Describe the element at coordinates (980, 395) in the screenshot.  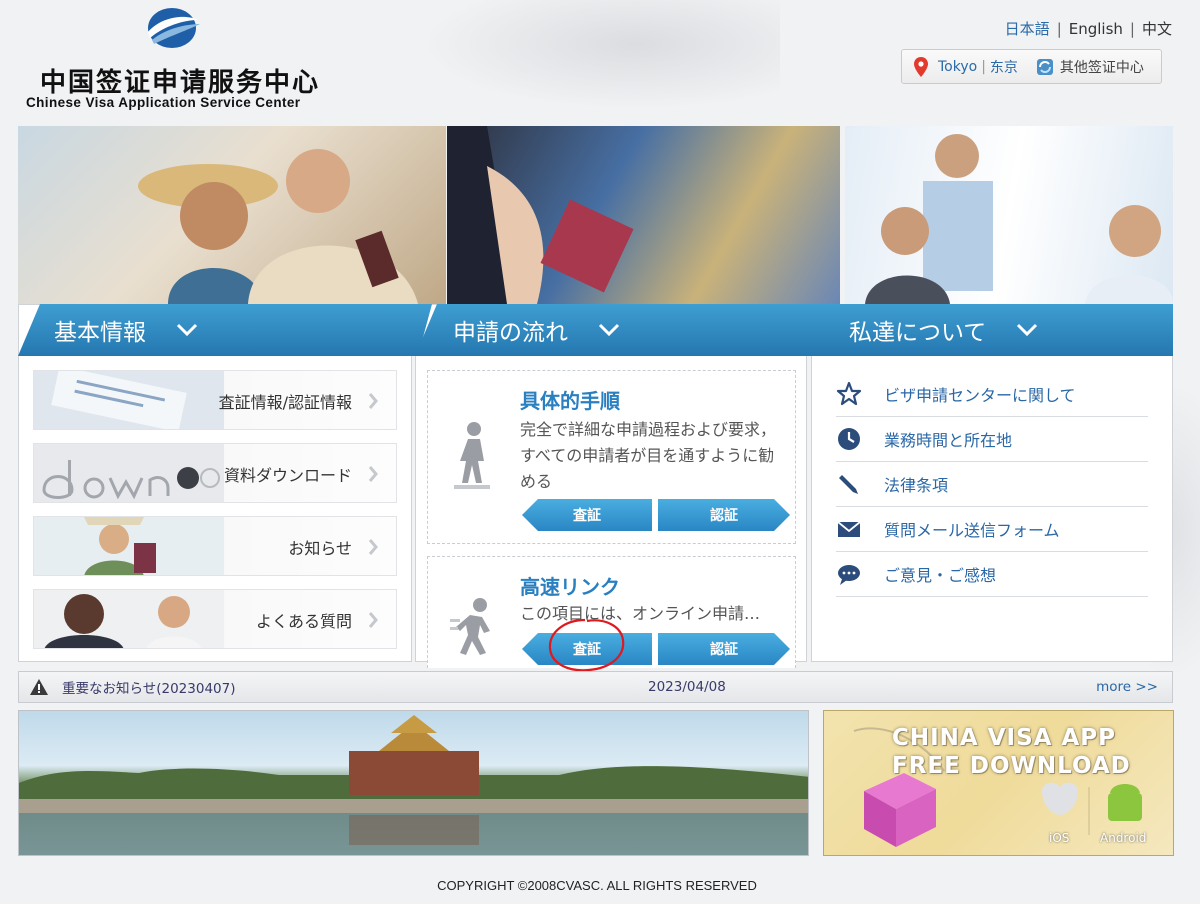
I see `about-item-label: ビザ申請センターに関して` at that location.